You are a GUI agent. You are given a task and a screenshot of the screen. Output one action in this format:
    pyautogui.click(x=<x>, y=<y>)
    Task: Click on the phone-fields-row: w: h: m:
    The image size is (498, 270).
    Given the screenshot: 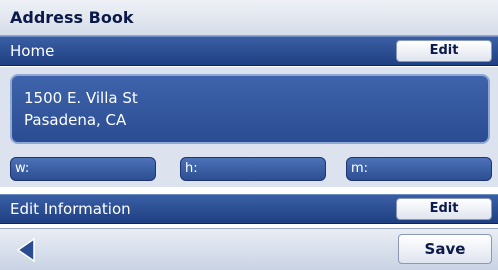 What is the action you would take?
    pyautogui.click(x=249, y=170)
    